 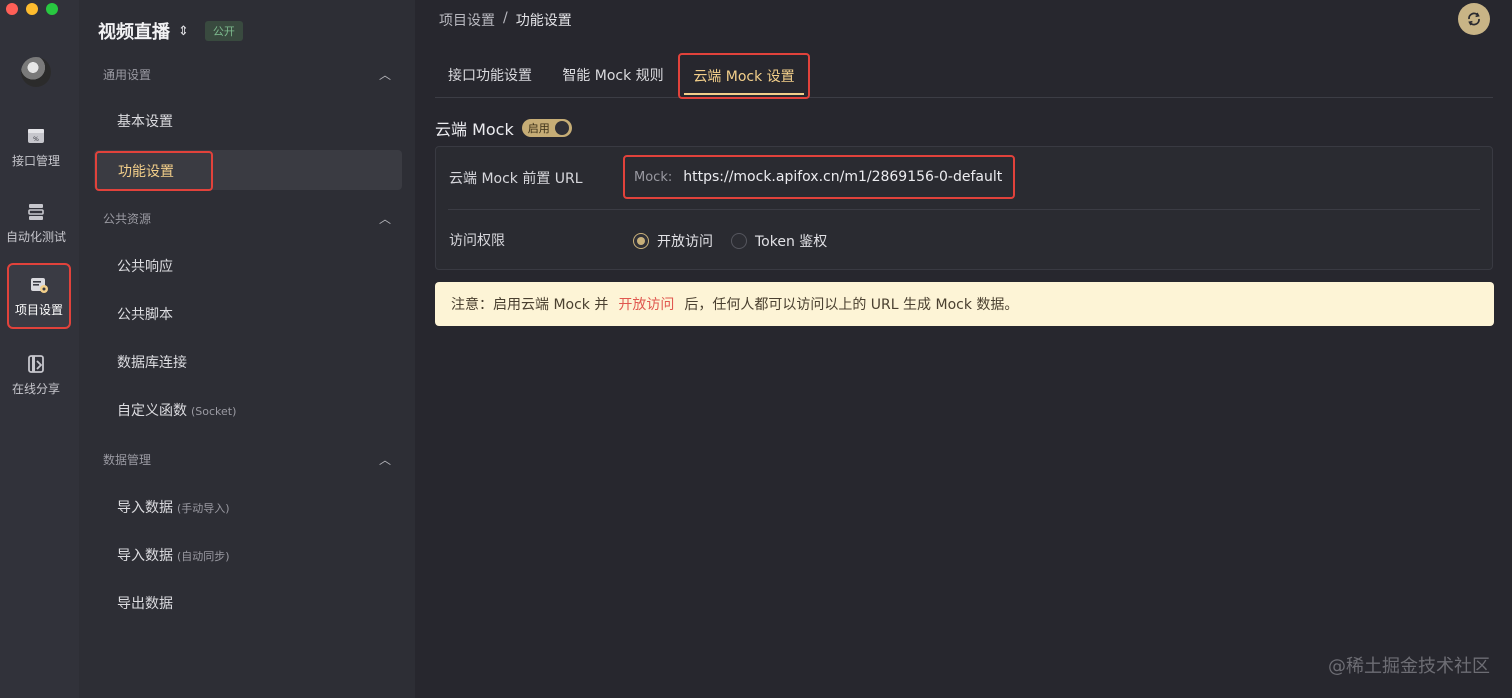 I want to click on cloud-mock-toggle: 启用, so click(x=546, y=128).